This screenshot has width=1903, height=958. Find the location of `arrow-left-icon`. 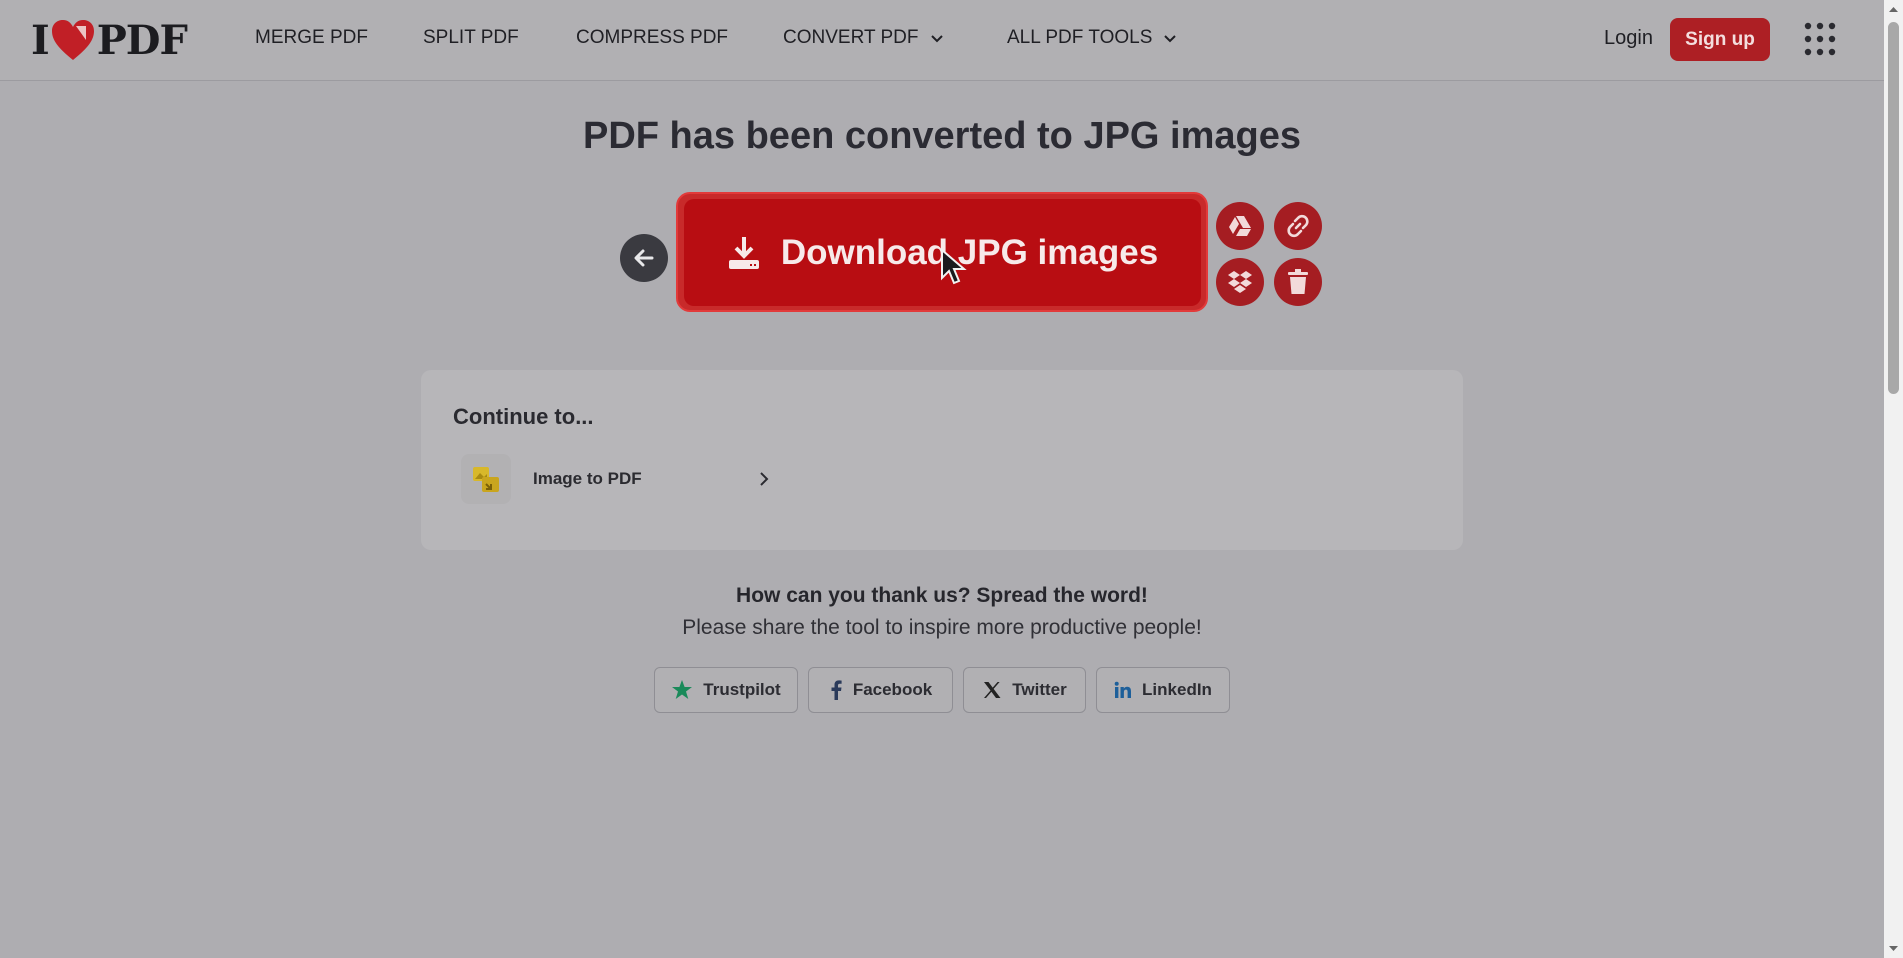

arrow-left-icon is located at coordinates (644, 258).